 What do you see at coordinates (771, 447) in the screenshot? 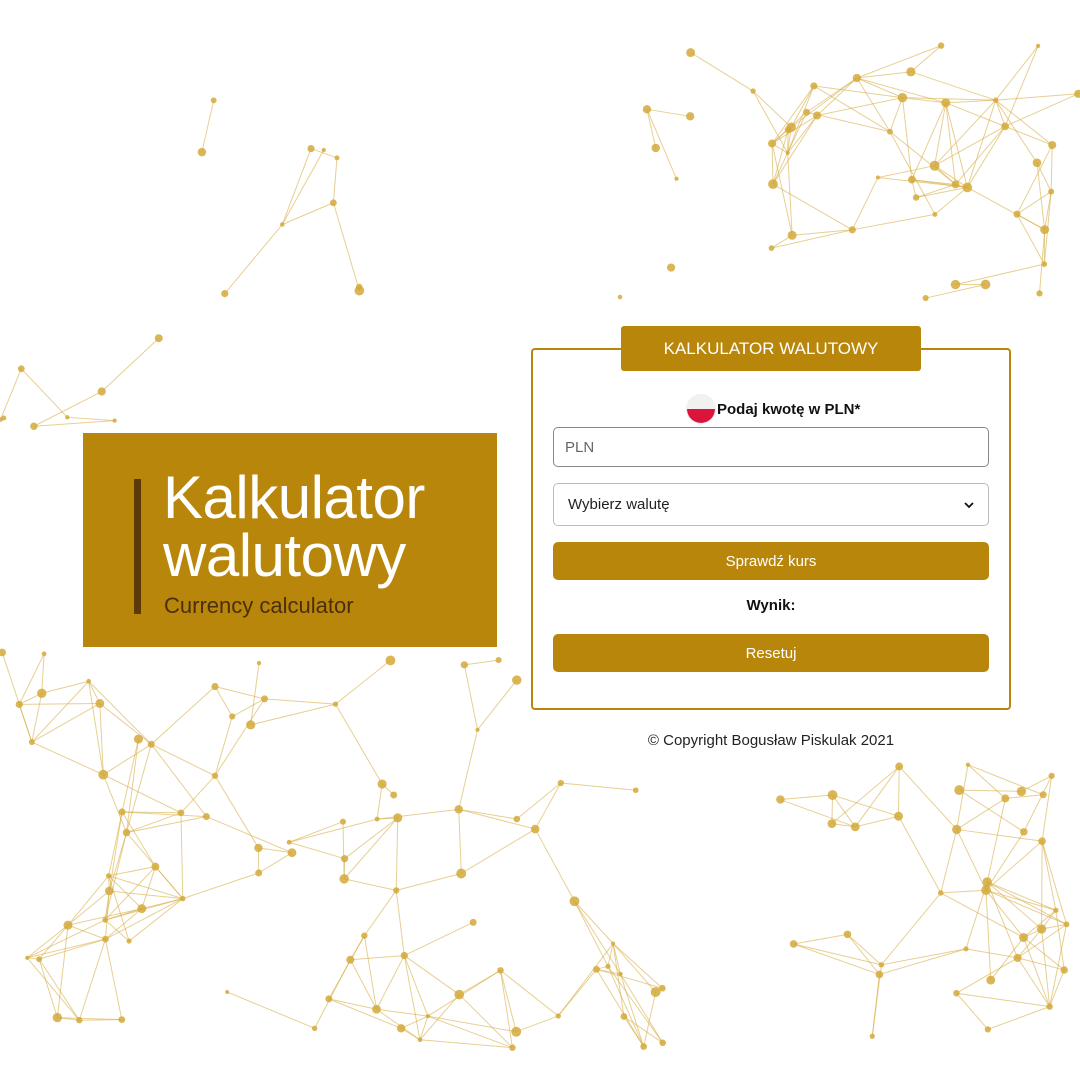
I see `pln-amount-input` at bounding box center [771, 447].